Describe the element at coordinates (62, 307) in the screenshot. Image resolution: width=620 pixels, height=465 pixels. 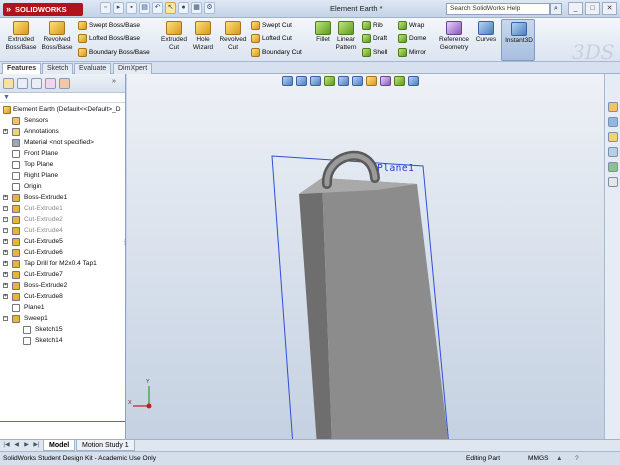
I see `tree-item: Plane1` at that location.